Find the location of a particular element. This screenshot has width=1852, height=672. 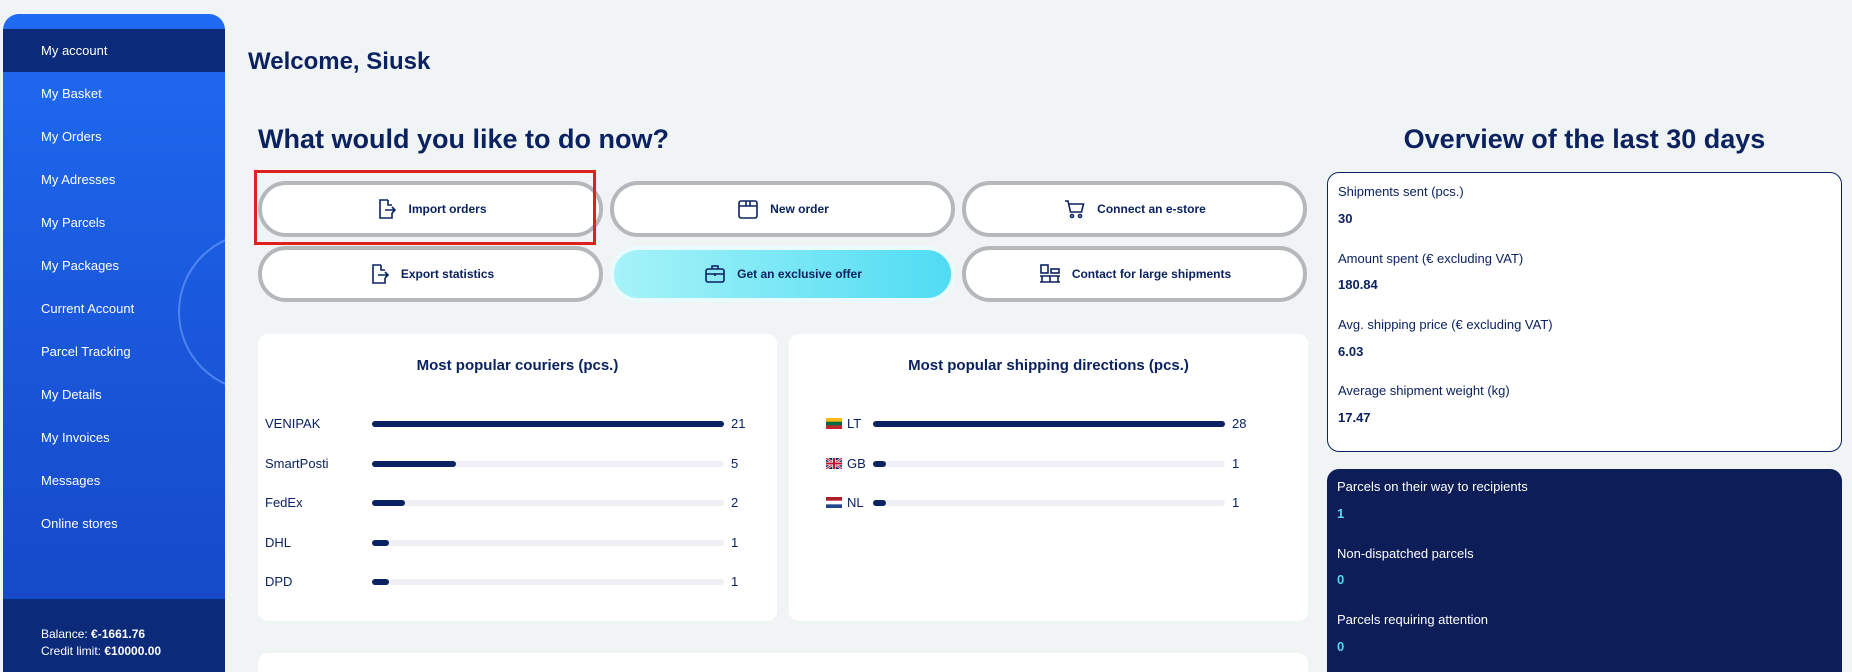

sidebar-item-online-stores: Online stores is located at coordinates (114, 523).